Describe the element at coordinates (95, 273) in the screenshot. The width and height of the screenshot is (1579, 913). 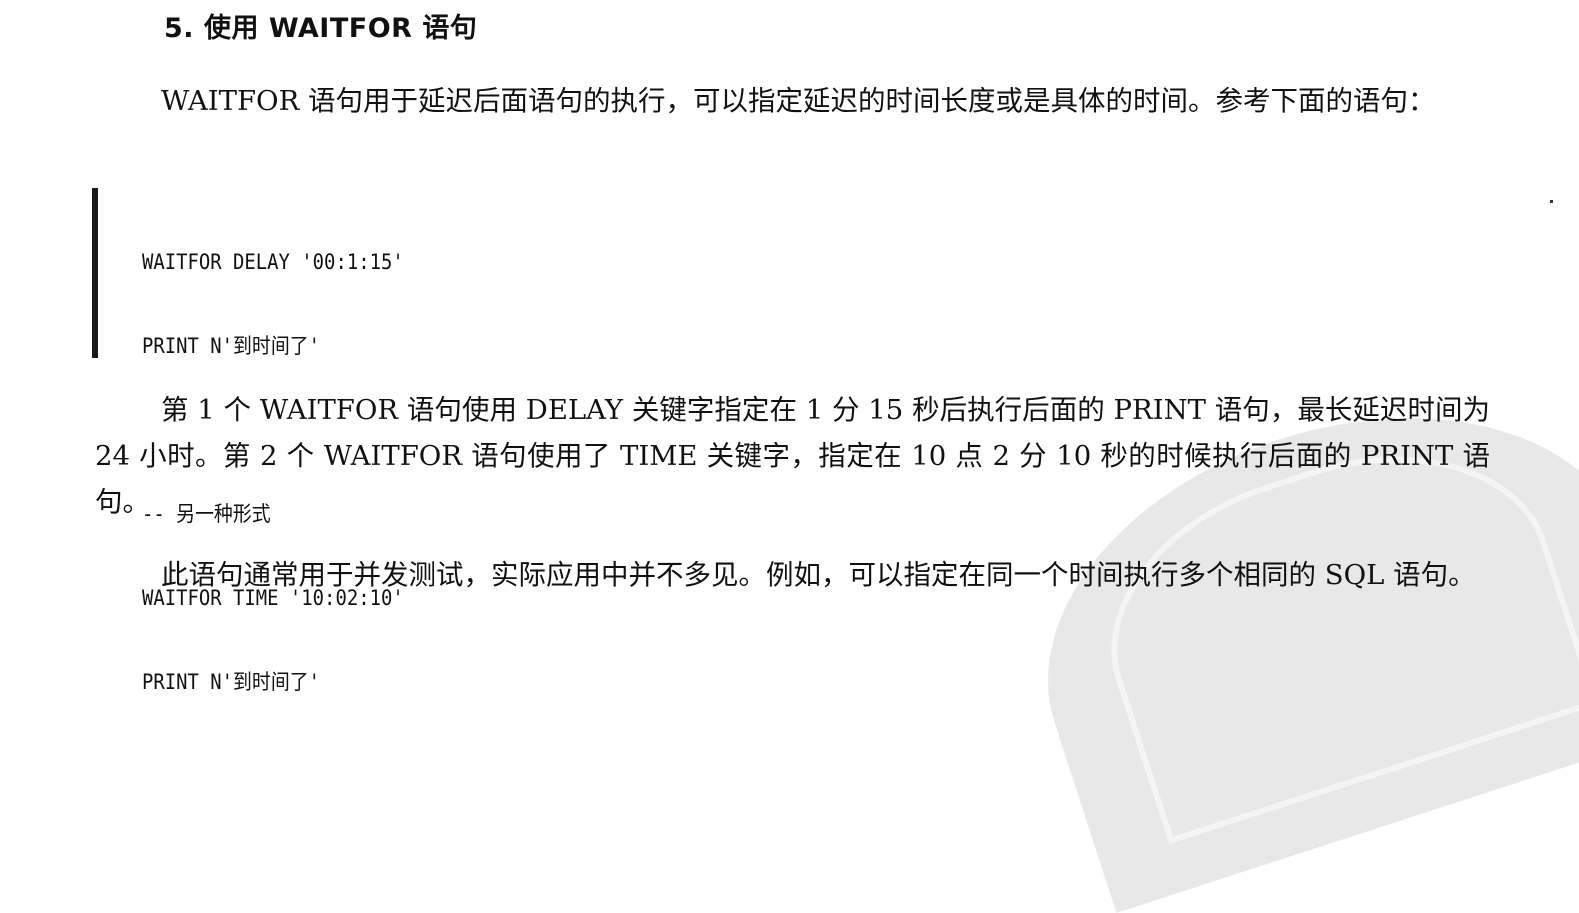
I see `code-block-bar` at that location.